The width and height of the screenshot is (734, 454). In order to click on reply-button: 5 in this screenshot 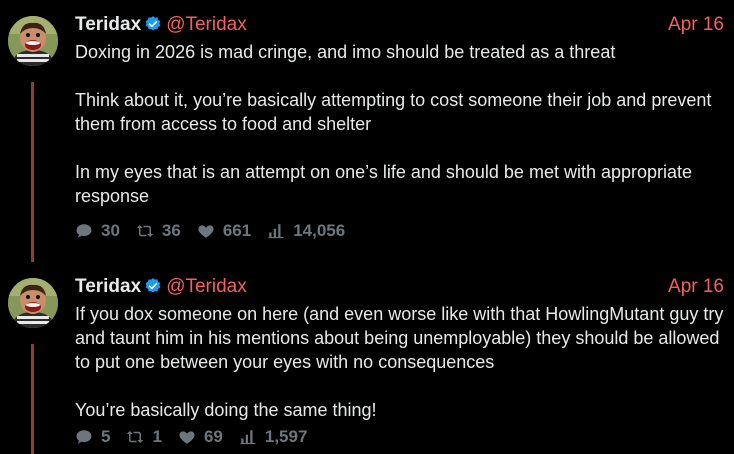, I will do `click(92, 437)`.